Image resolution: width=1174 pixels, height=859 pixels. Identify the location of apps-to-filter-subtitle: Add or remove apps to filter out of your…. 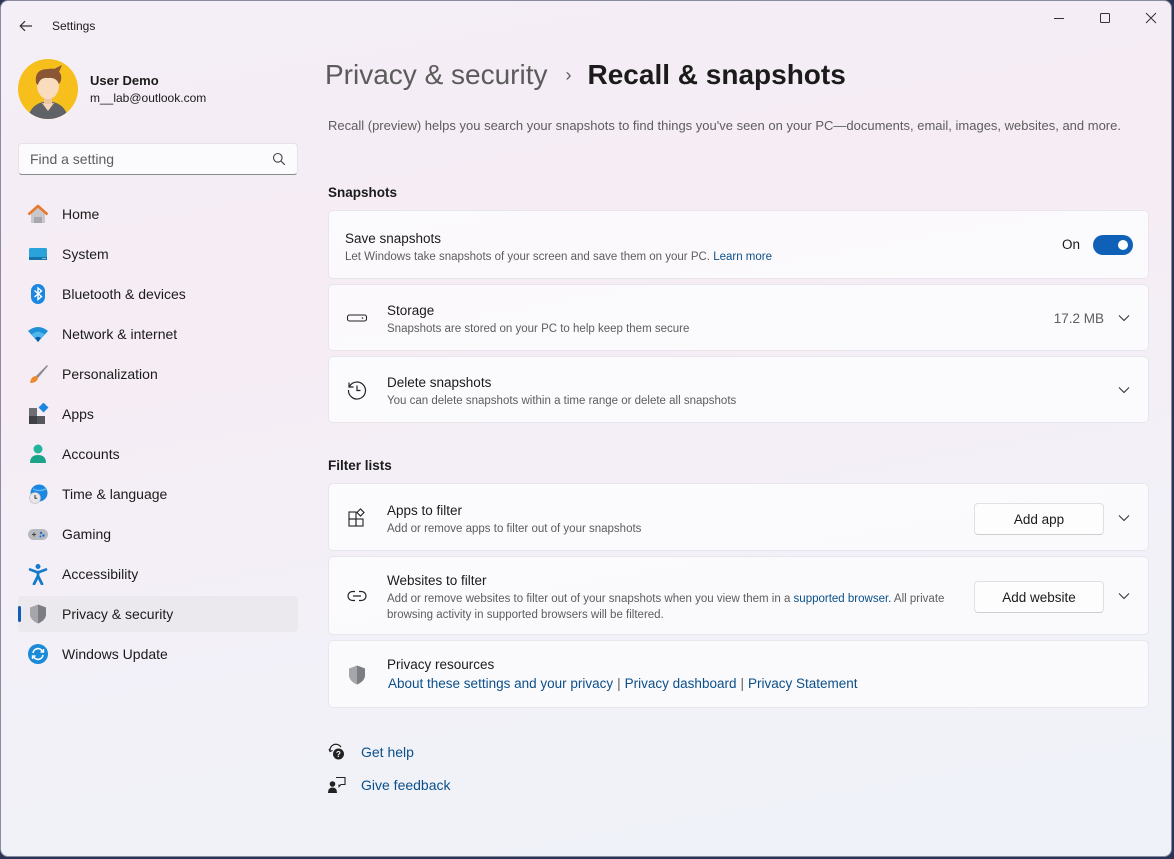
(514, 529).